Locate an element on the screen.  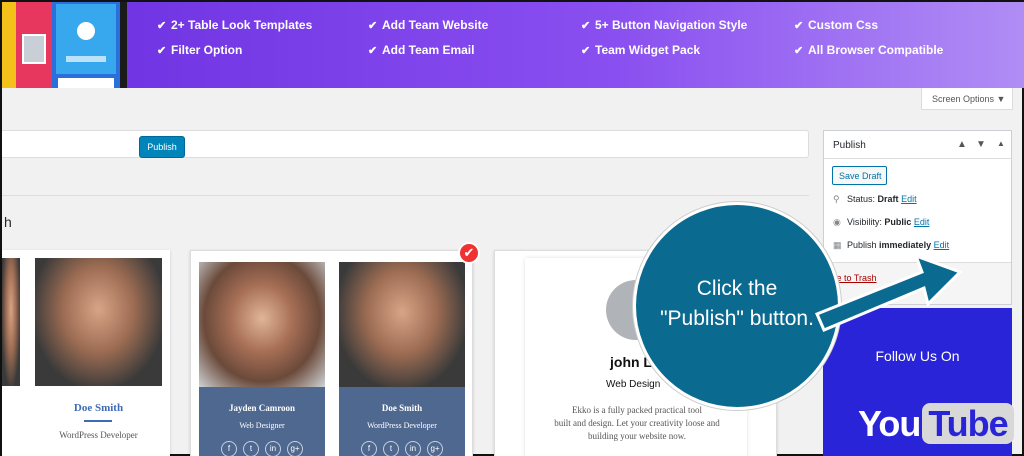
eye-icon: ◉ is located at coordinates (837, 222).